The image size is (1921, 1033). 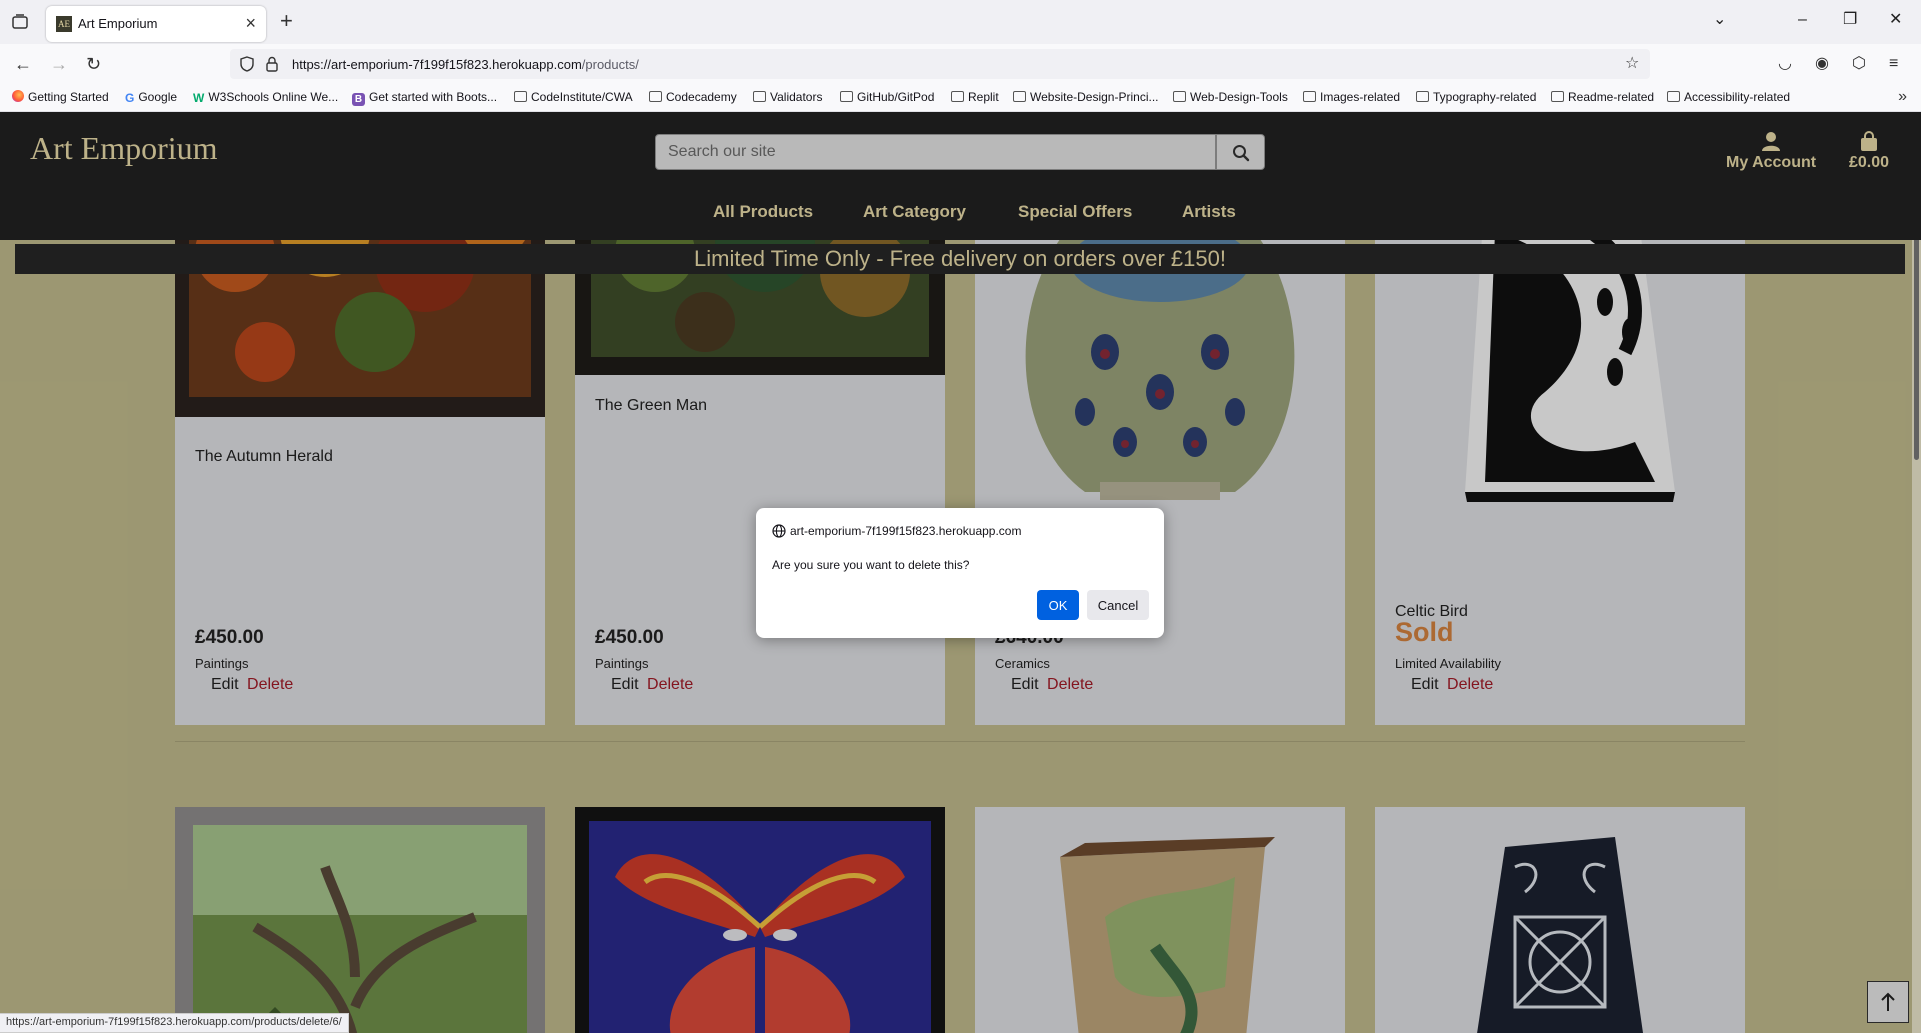 I want to click on browser-tab-bar: AE Art Emporium × + ⌄ – ❐ ✕, so click(x=960, y=22).